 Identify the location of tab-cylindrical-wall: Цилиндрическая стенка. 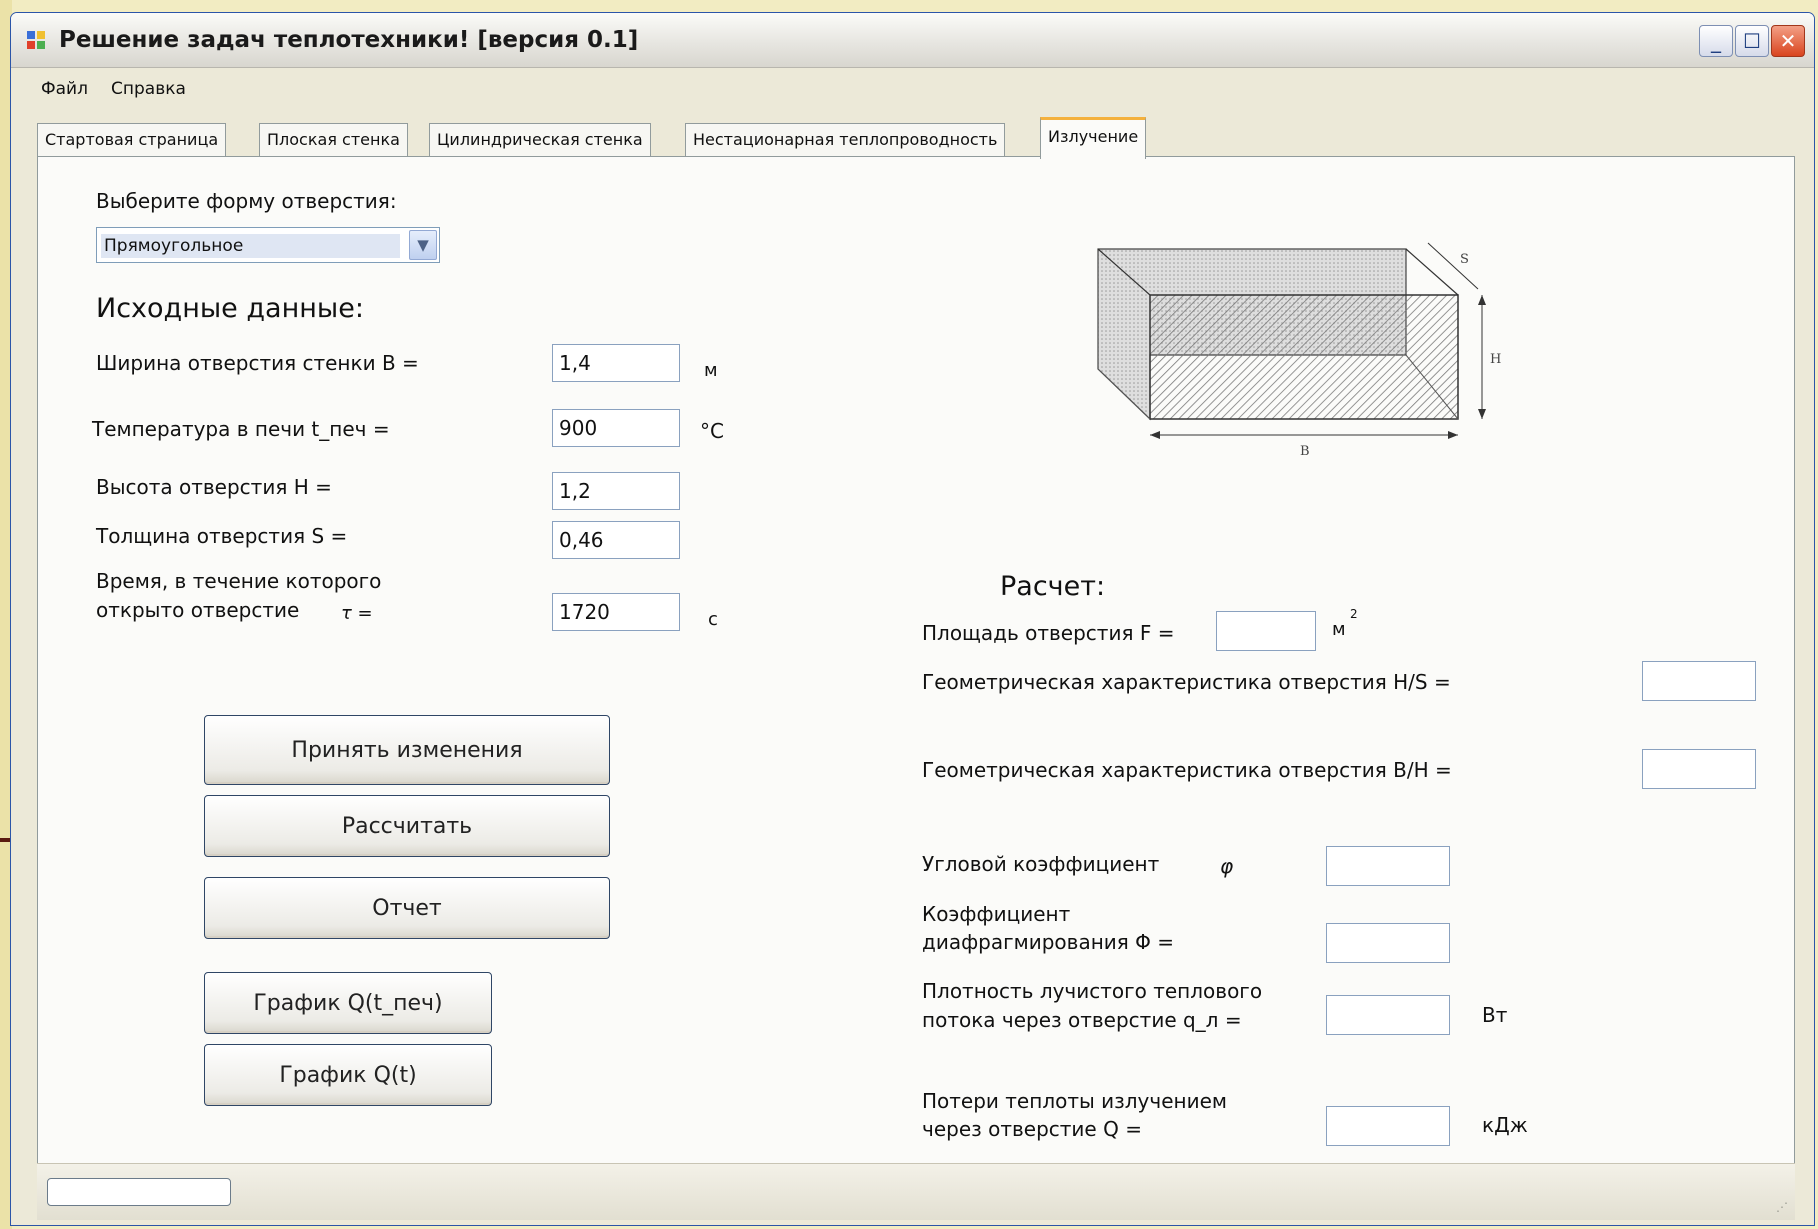
(540, 140).